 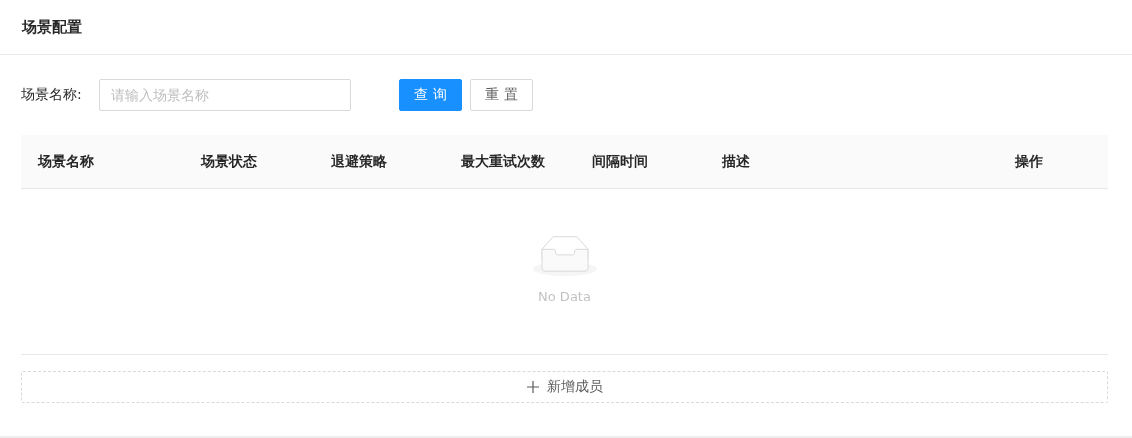 I want to click on column-header: 最大重试次数, so click(x=503, y=161).